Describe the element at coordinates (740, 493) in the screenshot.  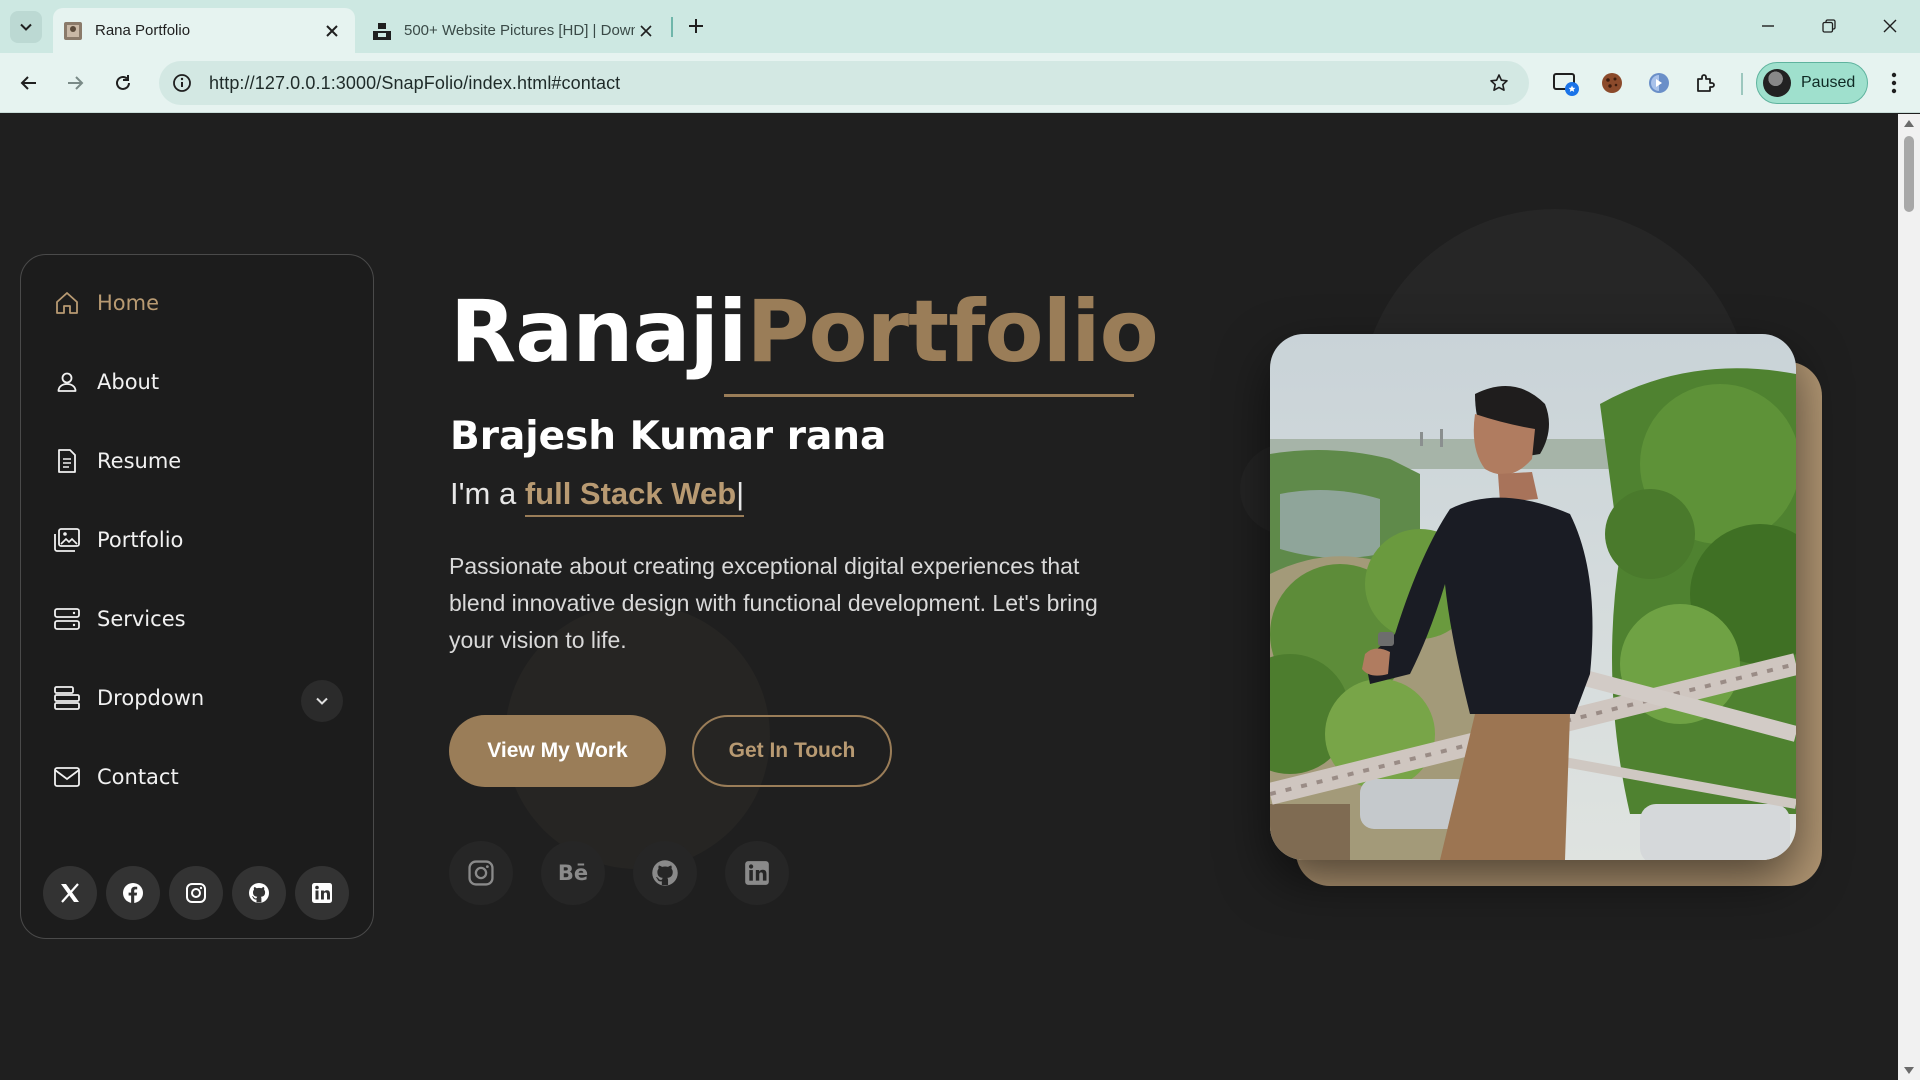
I see `typed-caret: |` at that location.